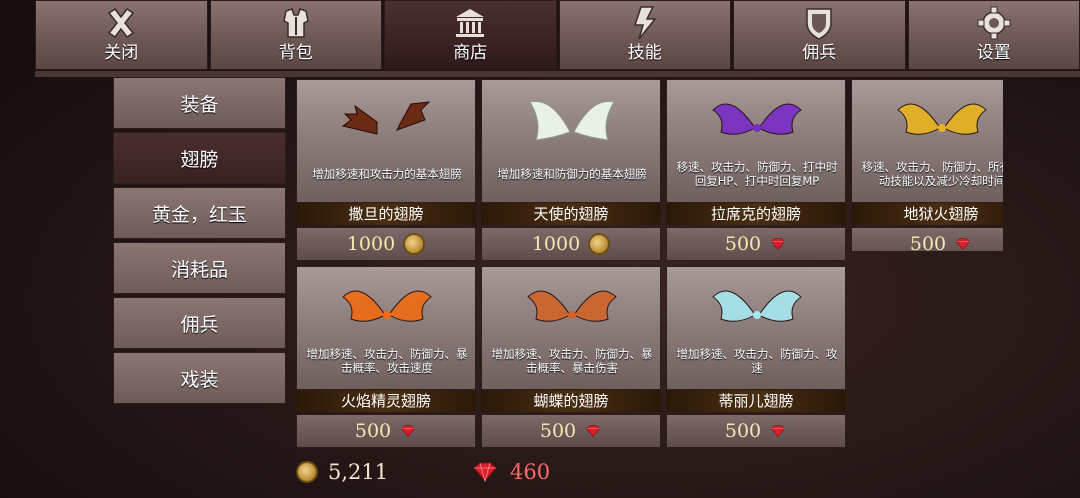 Image resolution: width=1080 pixels, height=498 pixels. I want to click on category-label: 翅膀, so click(199, 159).